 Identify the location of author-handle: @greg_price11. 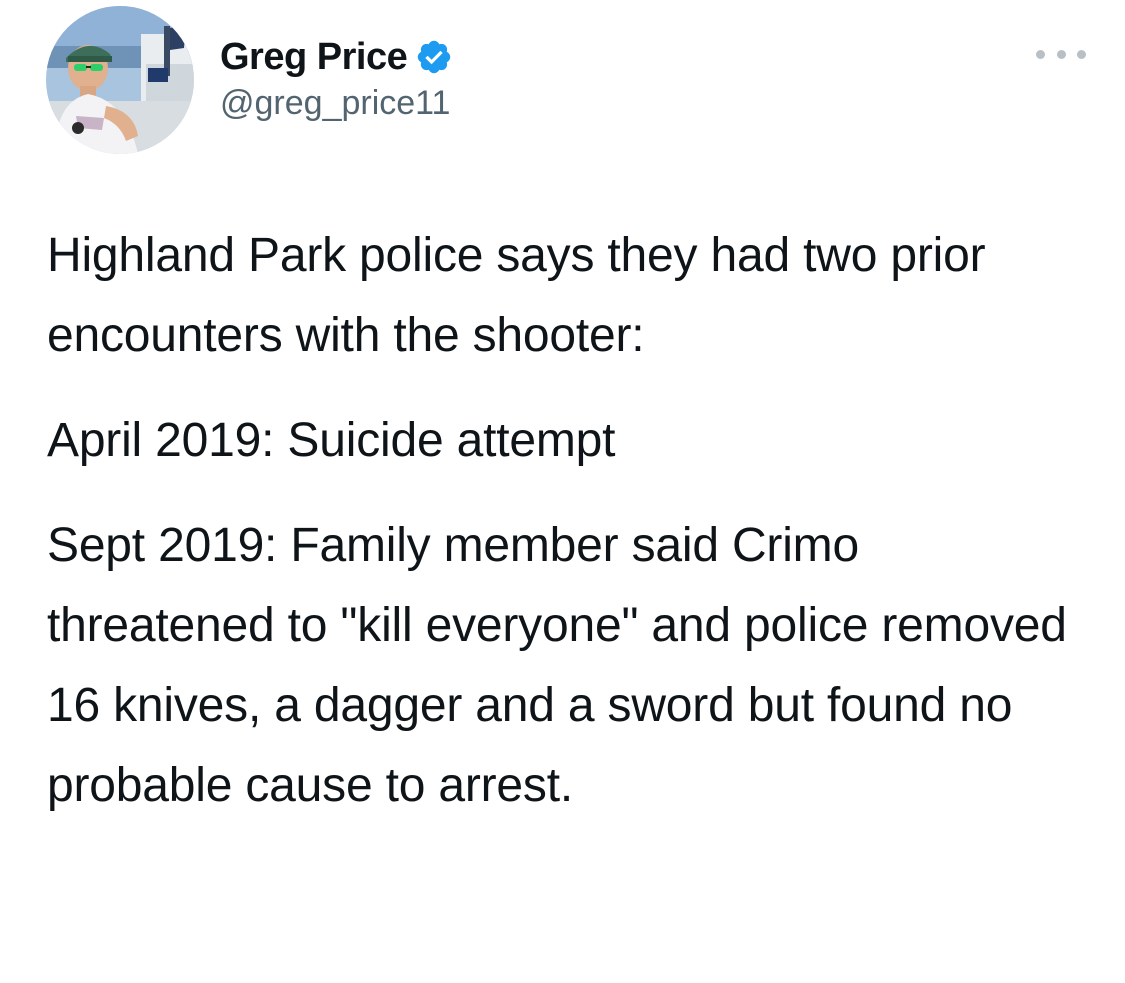
(336, 103).